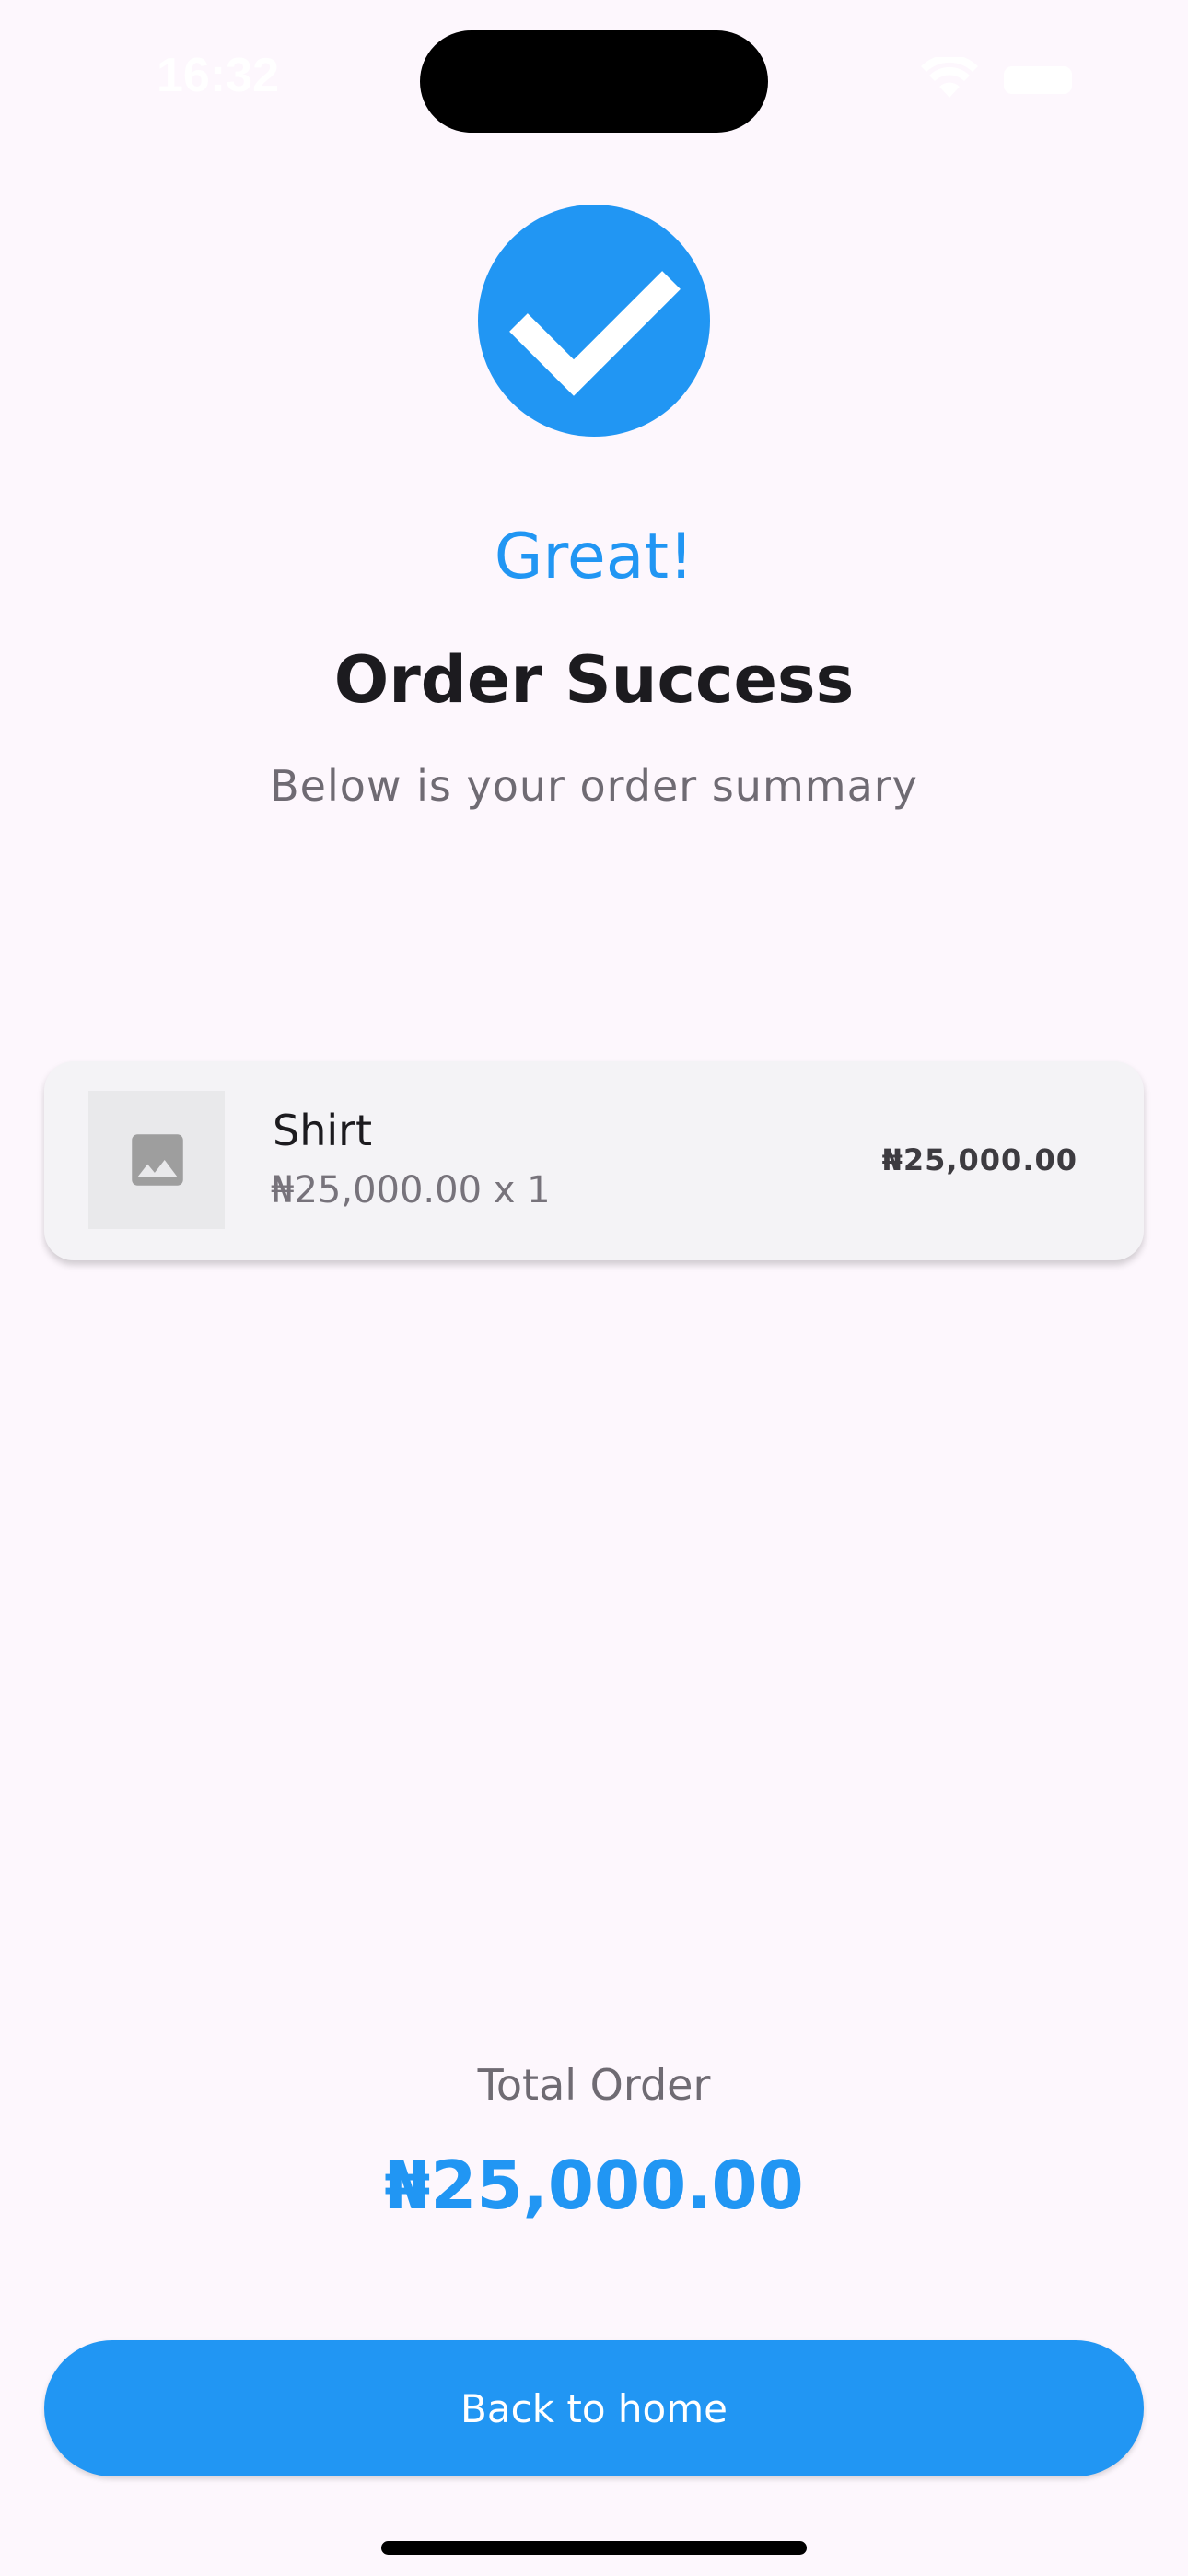  I want to click on battery-icon, so click(1038, 80).